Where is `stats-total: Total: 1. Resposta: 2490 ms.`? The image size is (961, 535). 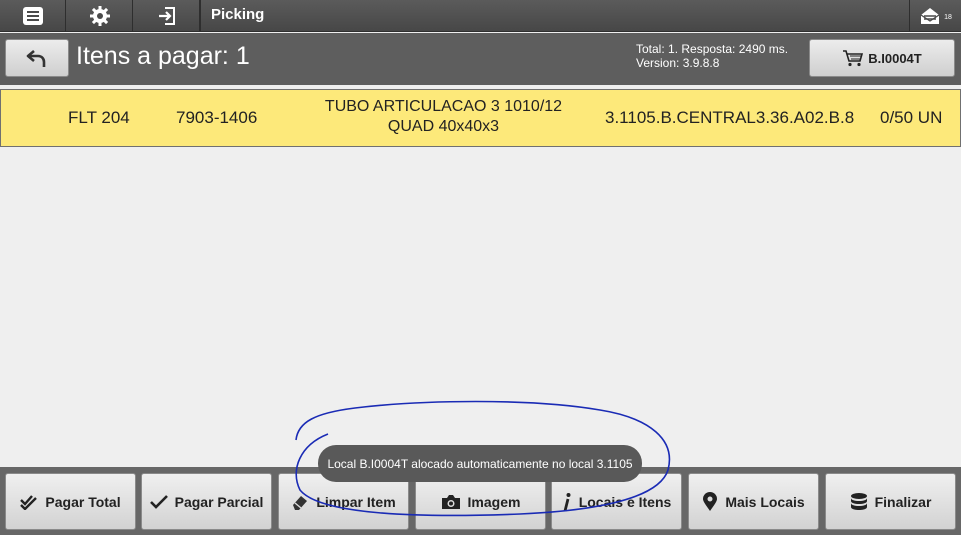 stats-total: Total: 1. Resposta: 2490 ms. is located at coordinates (712, 49).